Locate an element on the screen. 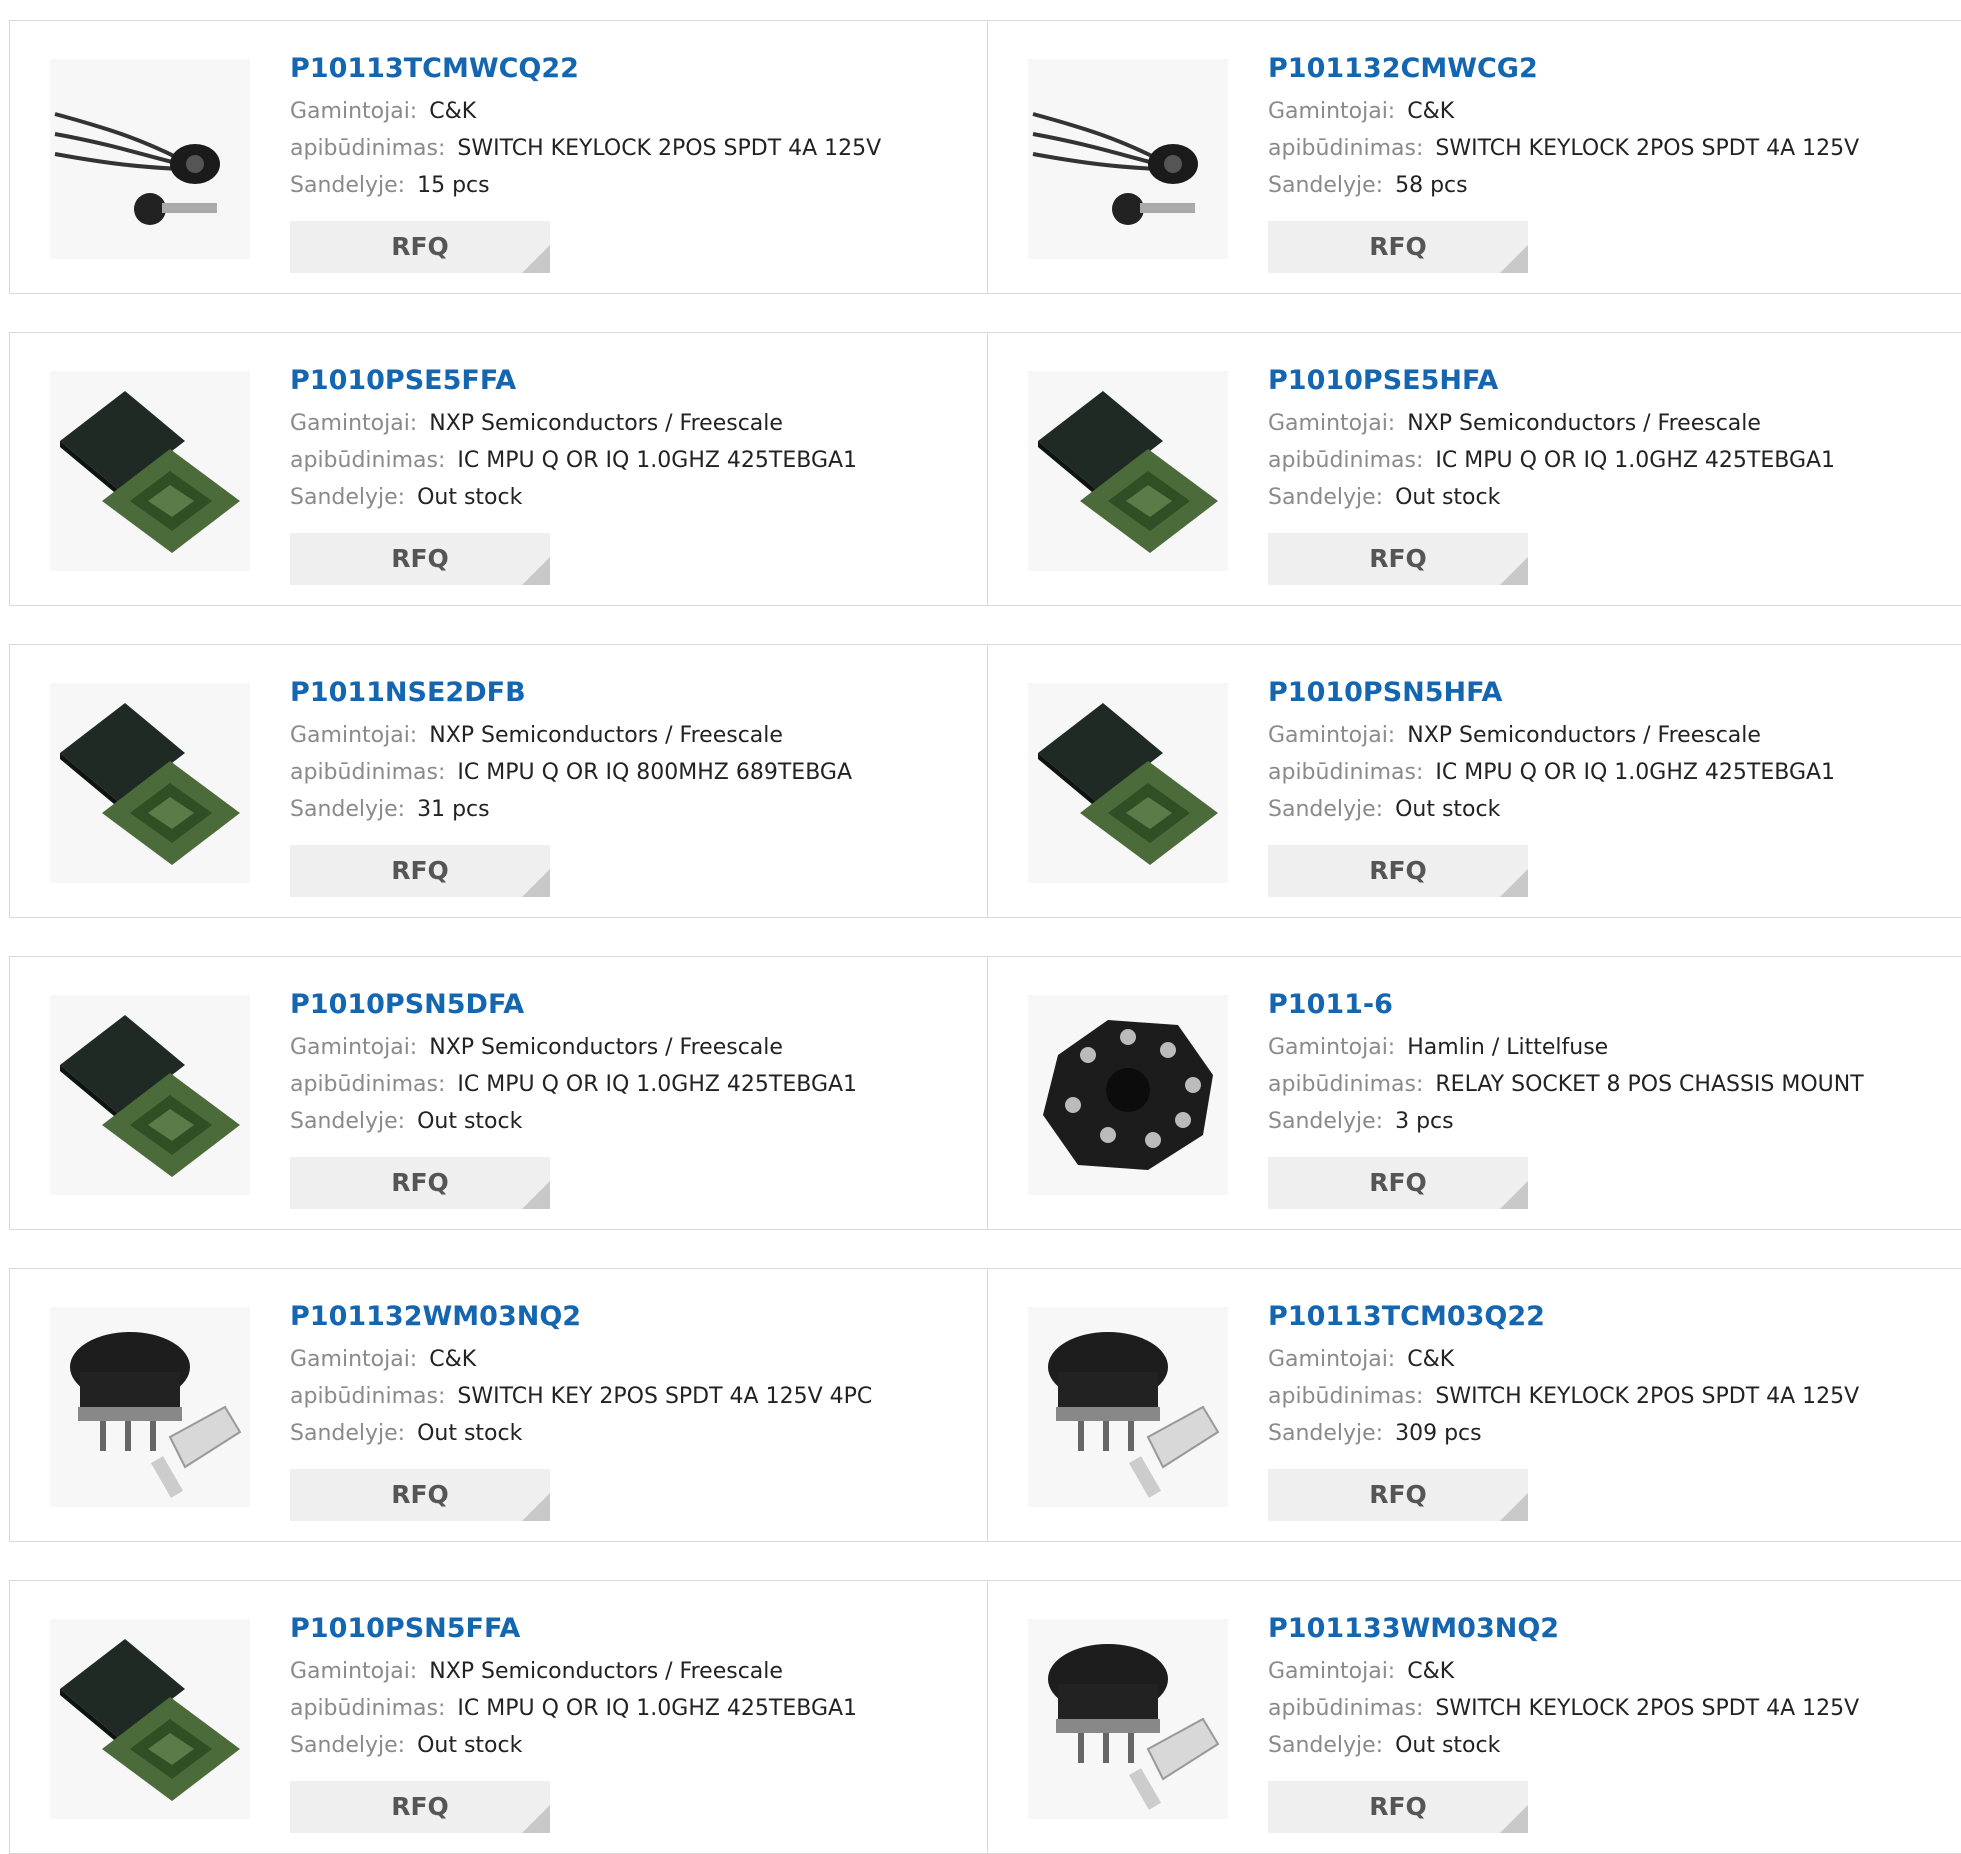  stock-value: 309 pcs is located at coordinates (1438, 1433).